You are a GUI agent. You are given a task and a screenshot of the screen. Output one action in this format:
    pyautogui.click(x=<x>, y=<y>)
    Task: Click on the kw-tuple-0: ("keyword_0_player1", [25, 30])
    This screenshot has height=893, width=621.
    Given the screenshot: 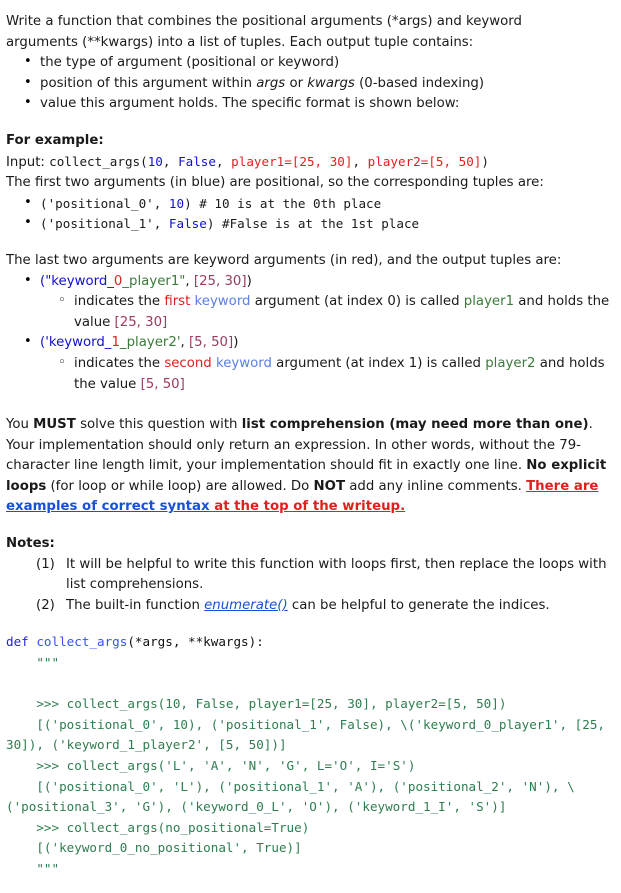 What is the action you would take?
    pyautogui.click(x=146, y=281)
    